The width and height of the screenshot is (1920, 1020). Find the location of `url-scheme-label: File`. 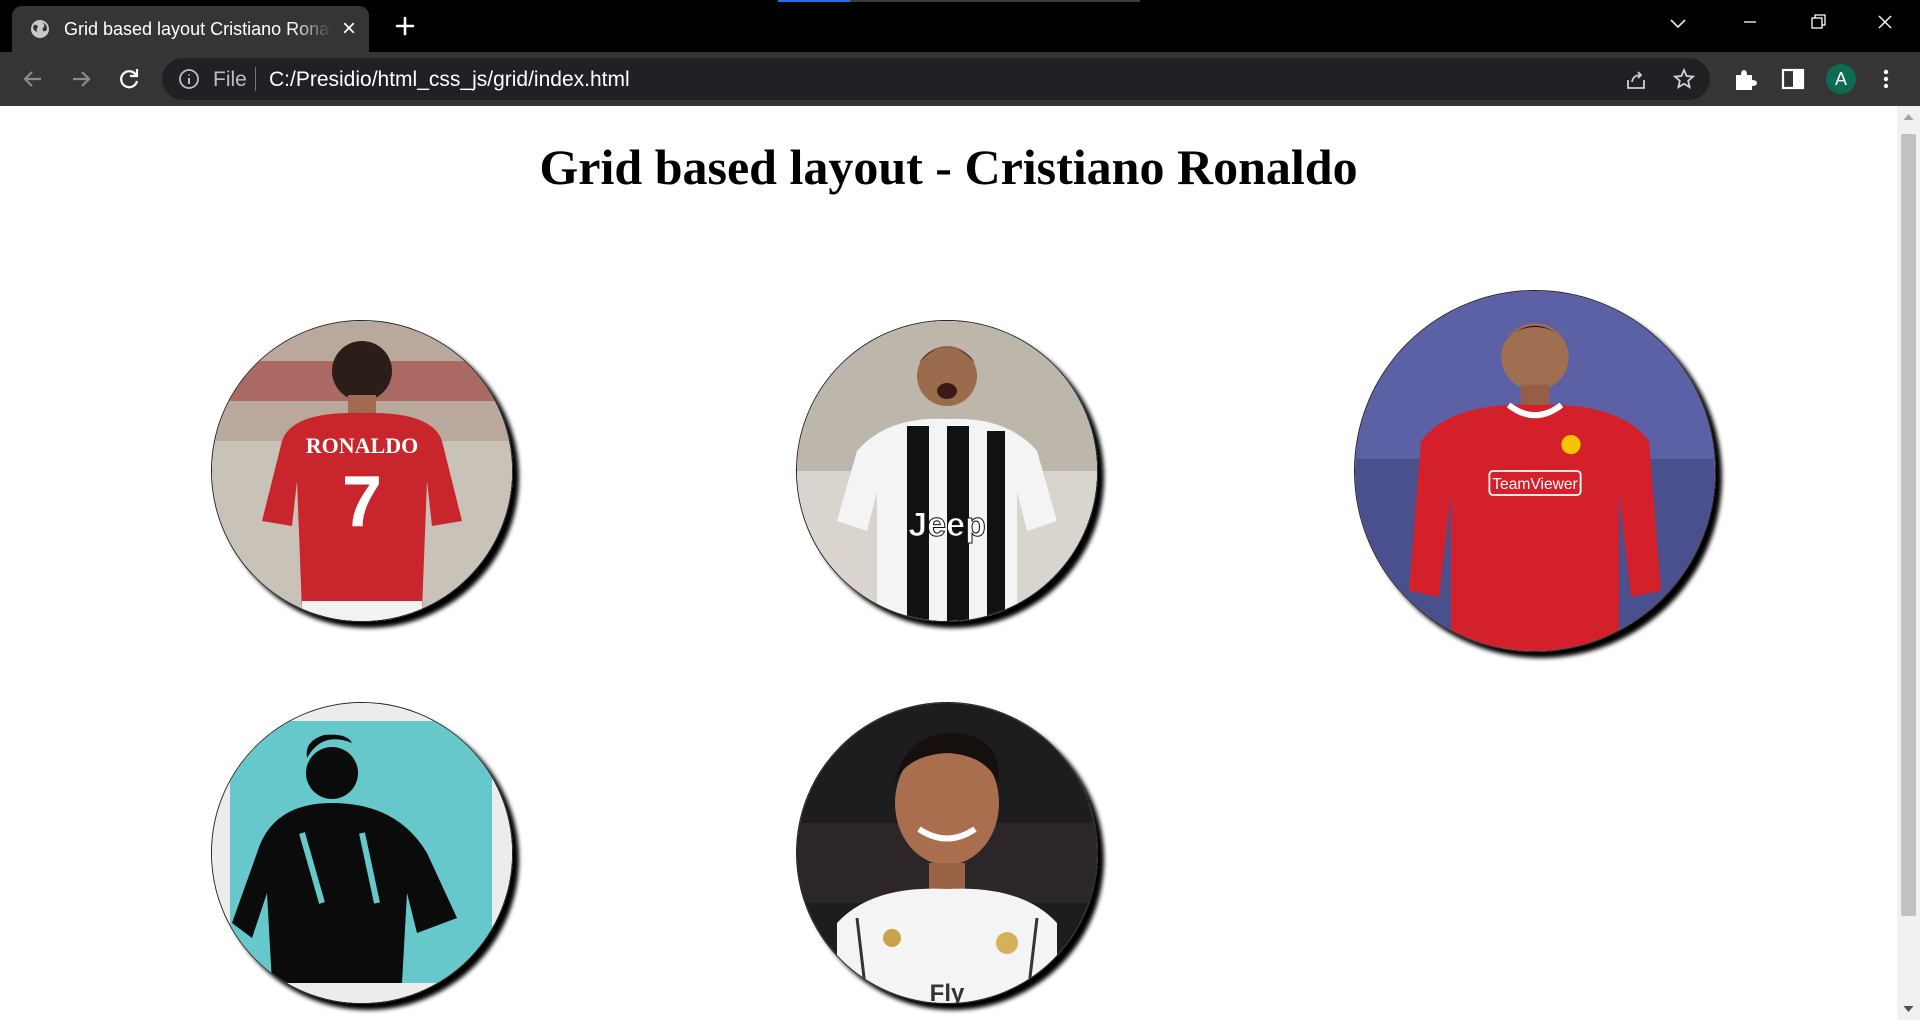

url-scheme-label: File is located at coordinates (230, 79).